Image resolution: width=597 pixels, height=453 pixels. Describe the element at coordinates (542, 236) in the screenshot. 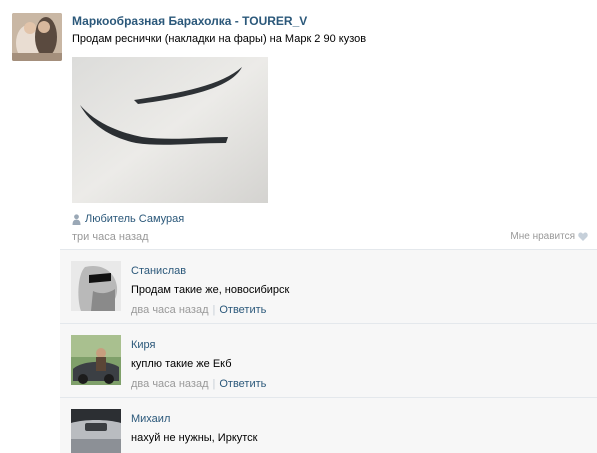

I see `like-label: Мне нравится` at that location.